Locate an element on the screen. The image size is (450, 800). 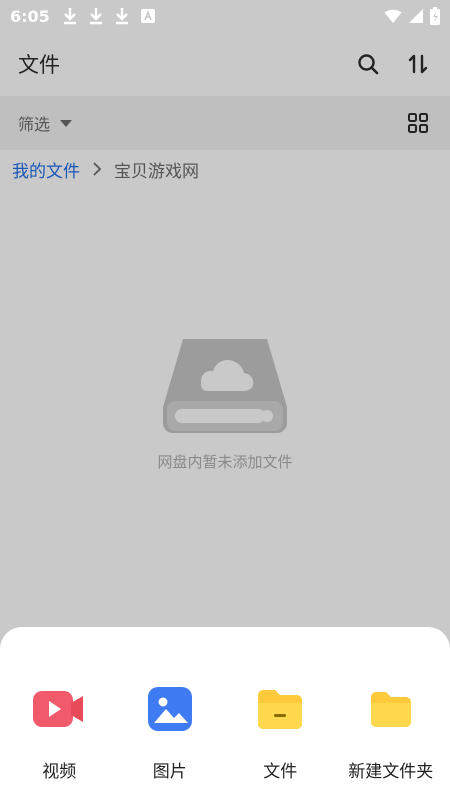
breadcrumb-current: 宝贝游戏网 is located at coordinates (156, 171).